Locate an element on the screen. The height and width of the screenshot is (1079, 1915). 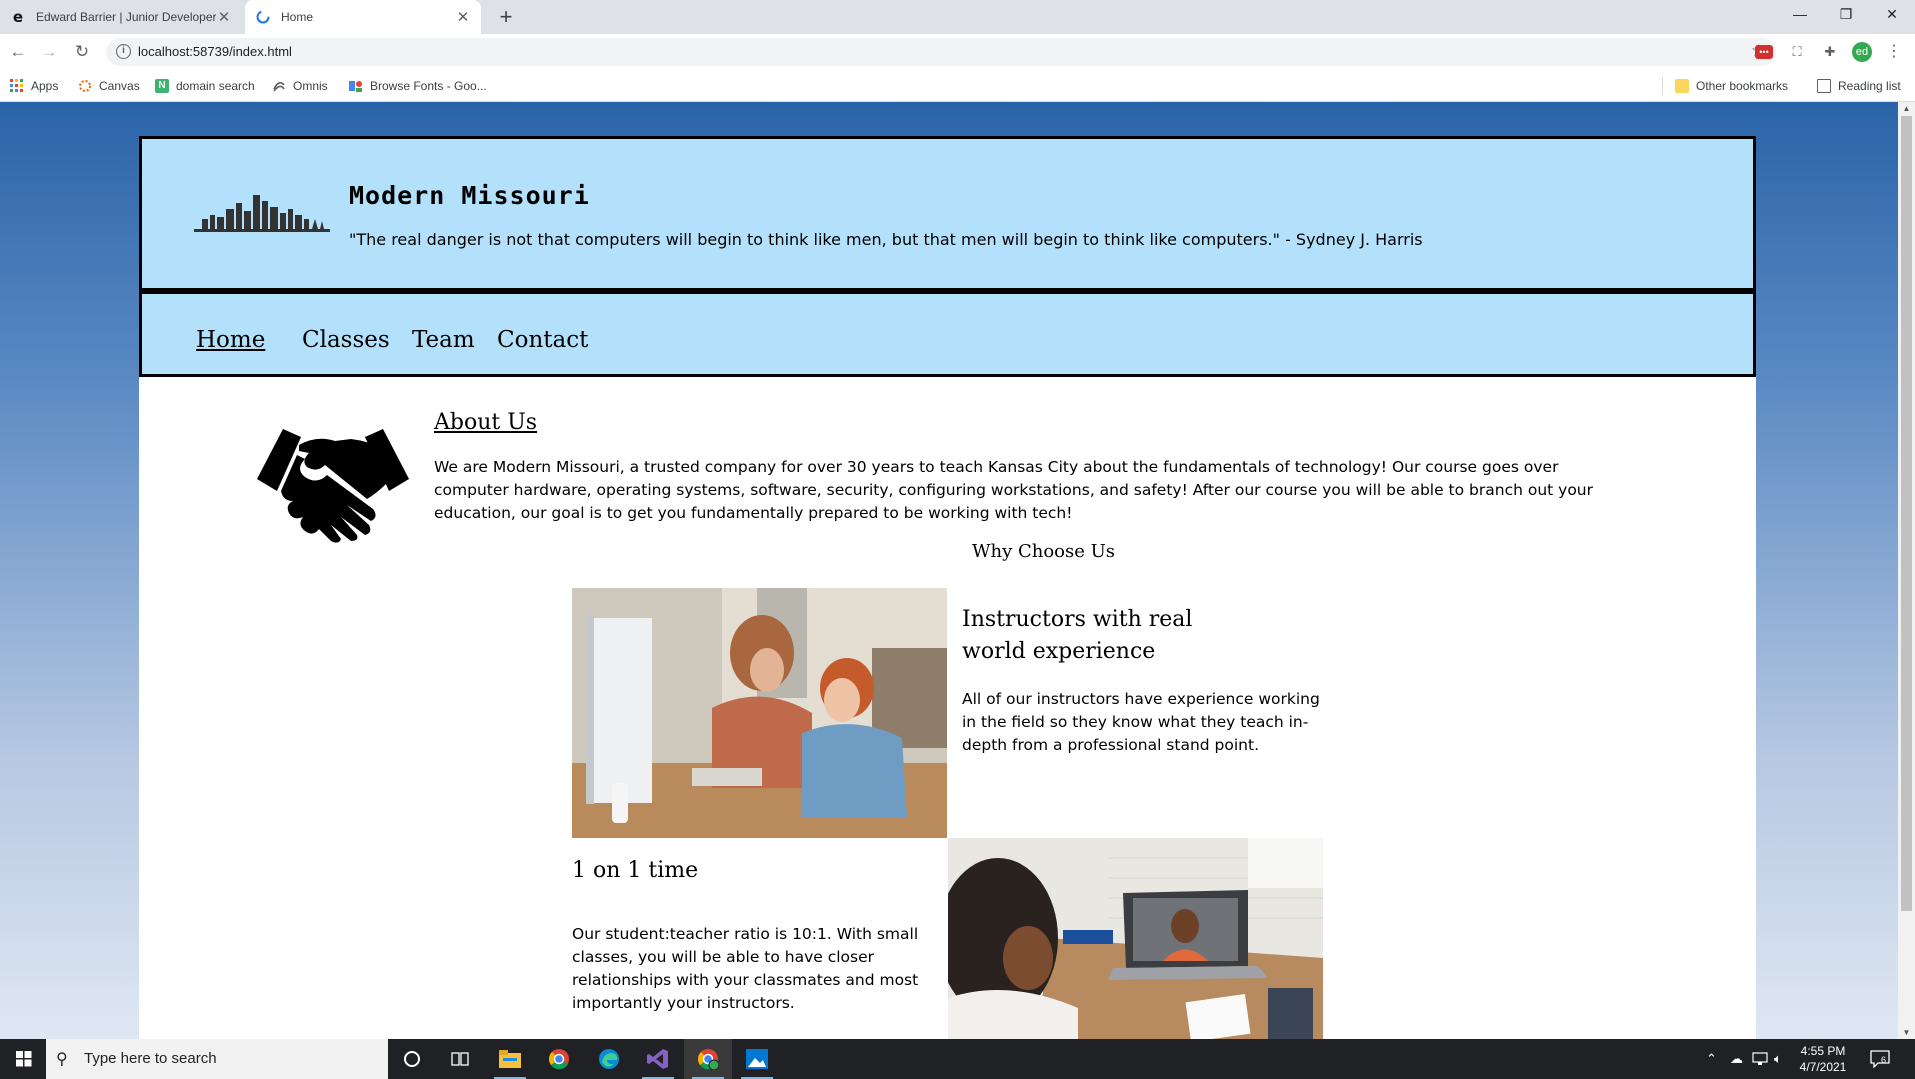
minimize-icon: — is located at coordinates (1800, 15).